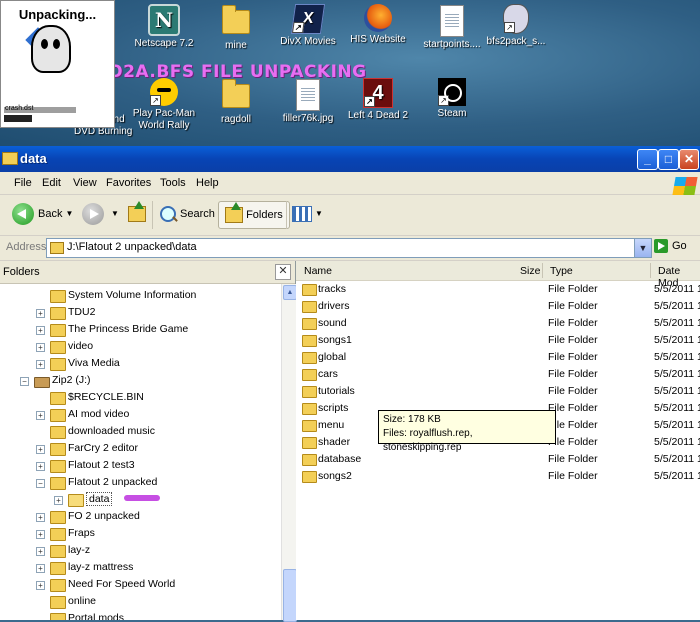 The width and height of the screenshot is (700, 622). I want to click on tree-item: + Viva Media, so click(140, 364).